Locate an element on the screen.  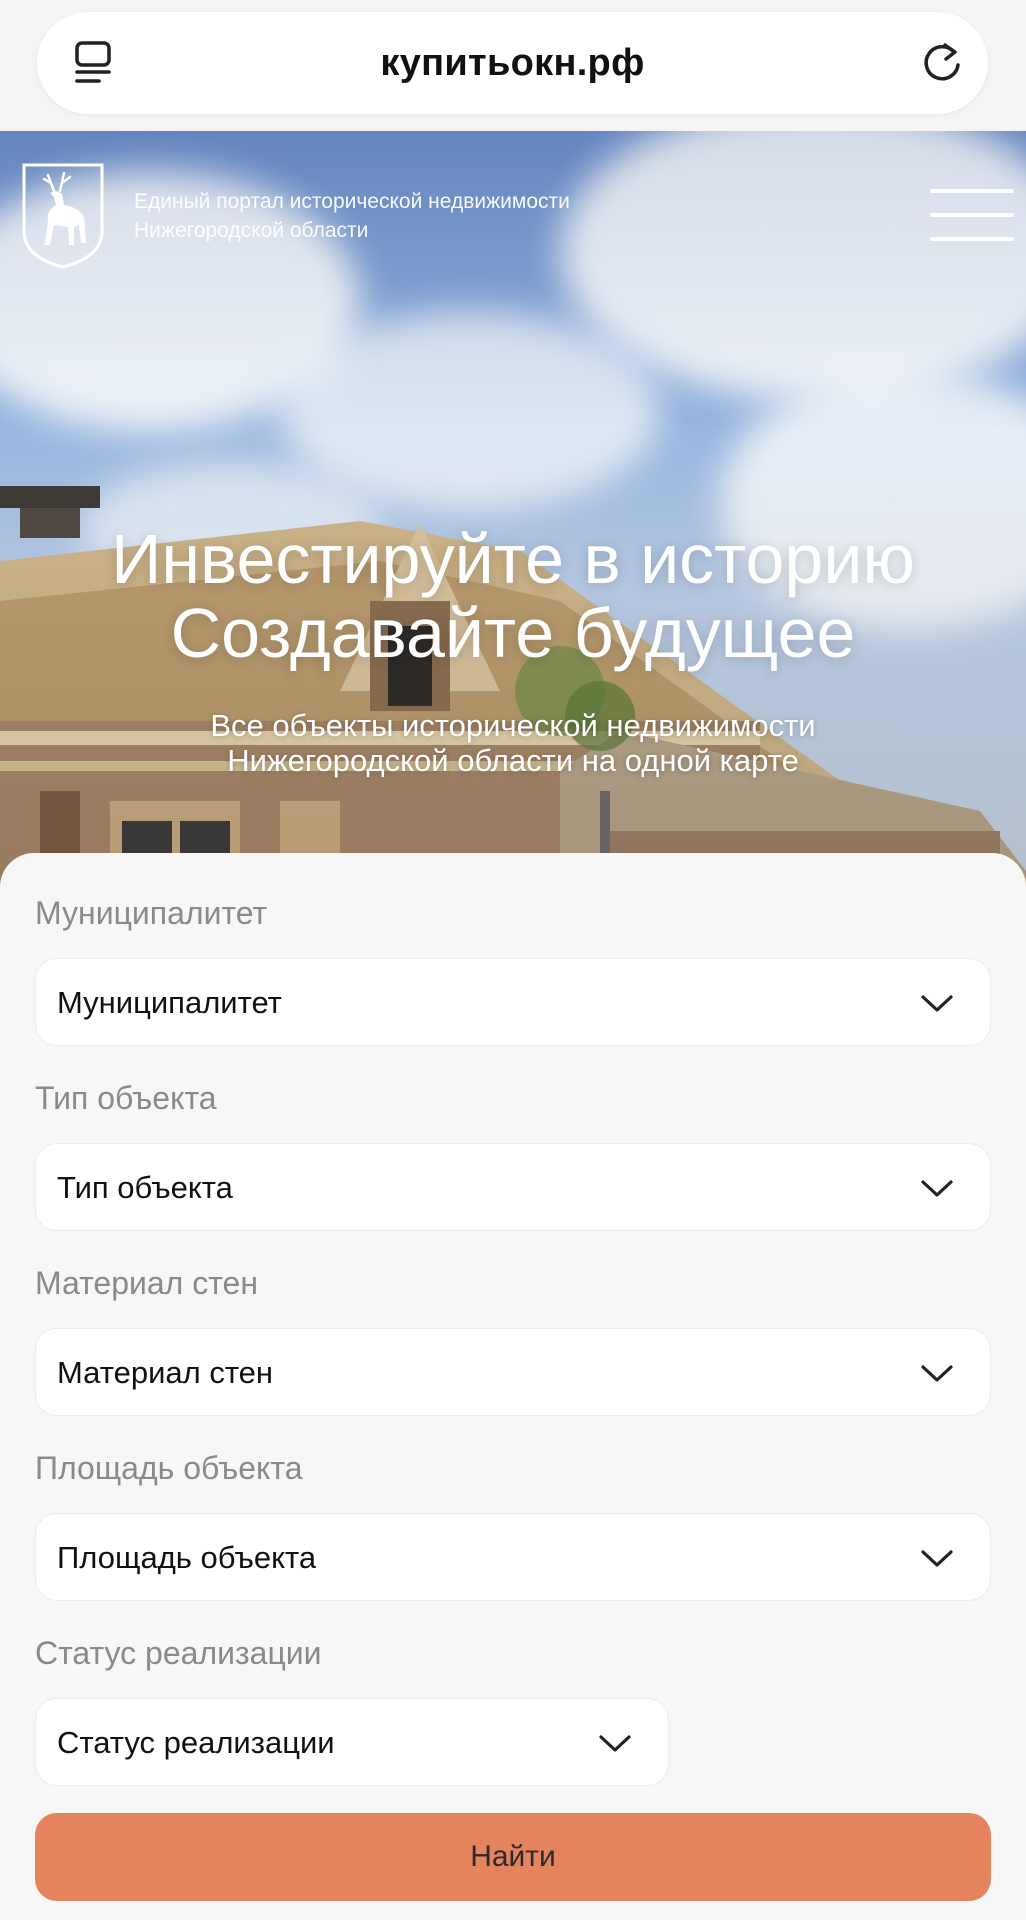
tabs-icon is located at coordinates (93, 63).